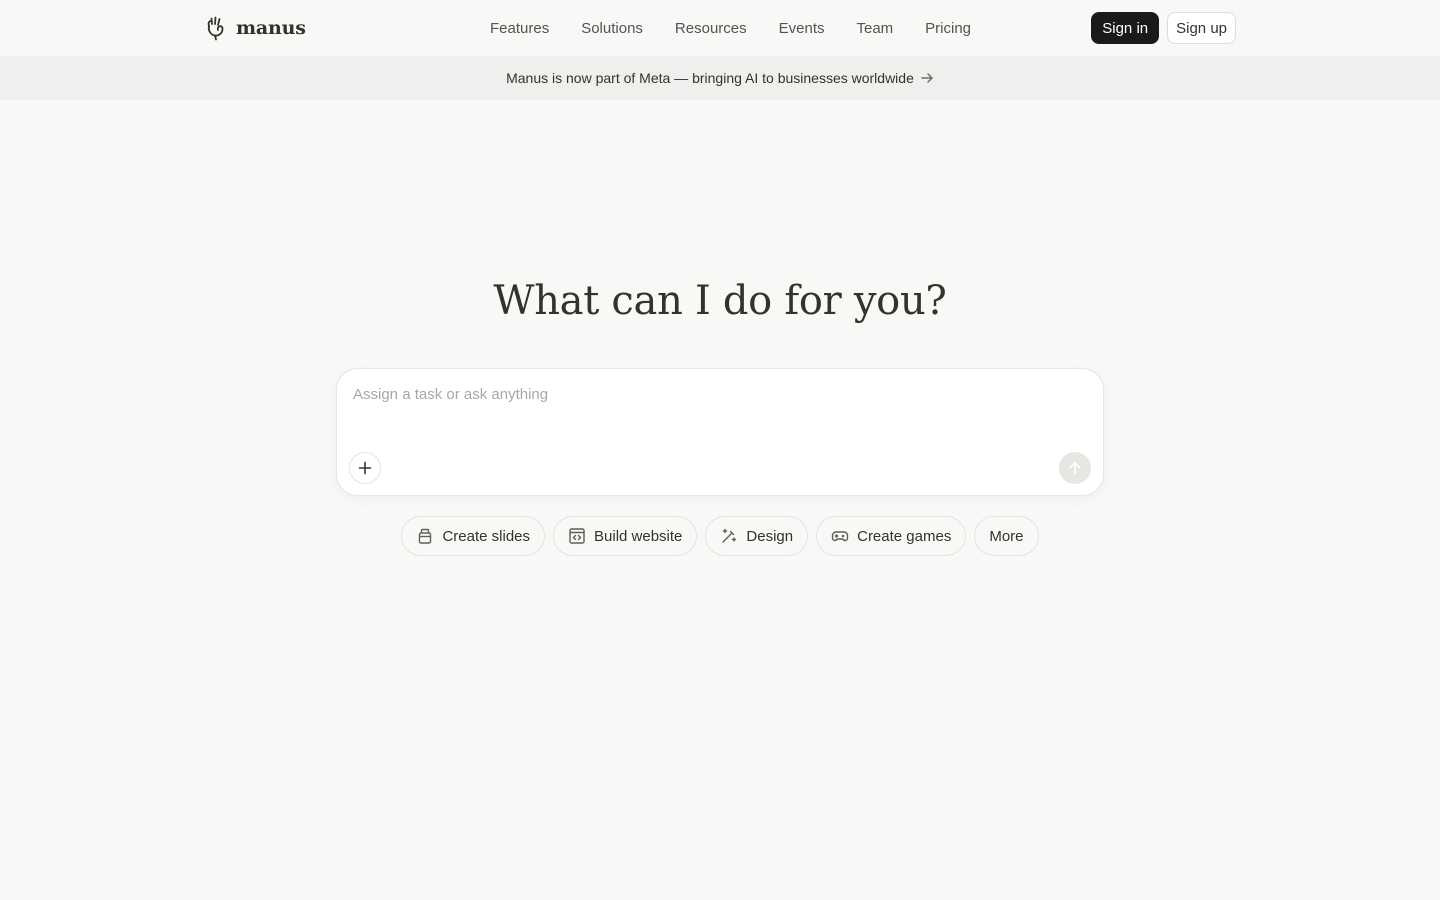 The height and width of the screenshot is (900, 1440). What do you see at coordinates (720, 432) in the screenshot?
I see `prompt-box` at bounding box center [720, 432].